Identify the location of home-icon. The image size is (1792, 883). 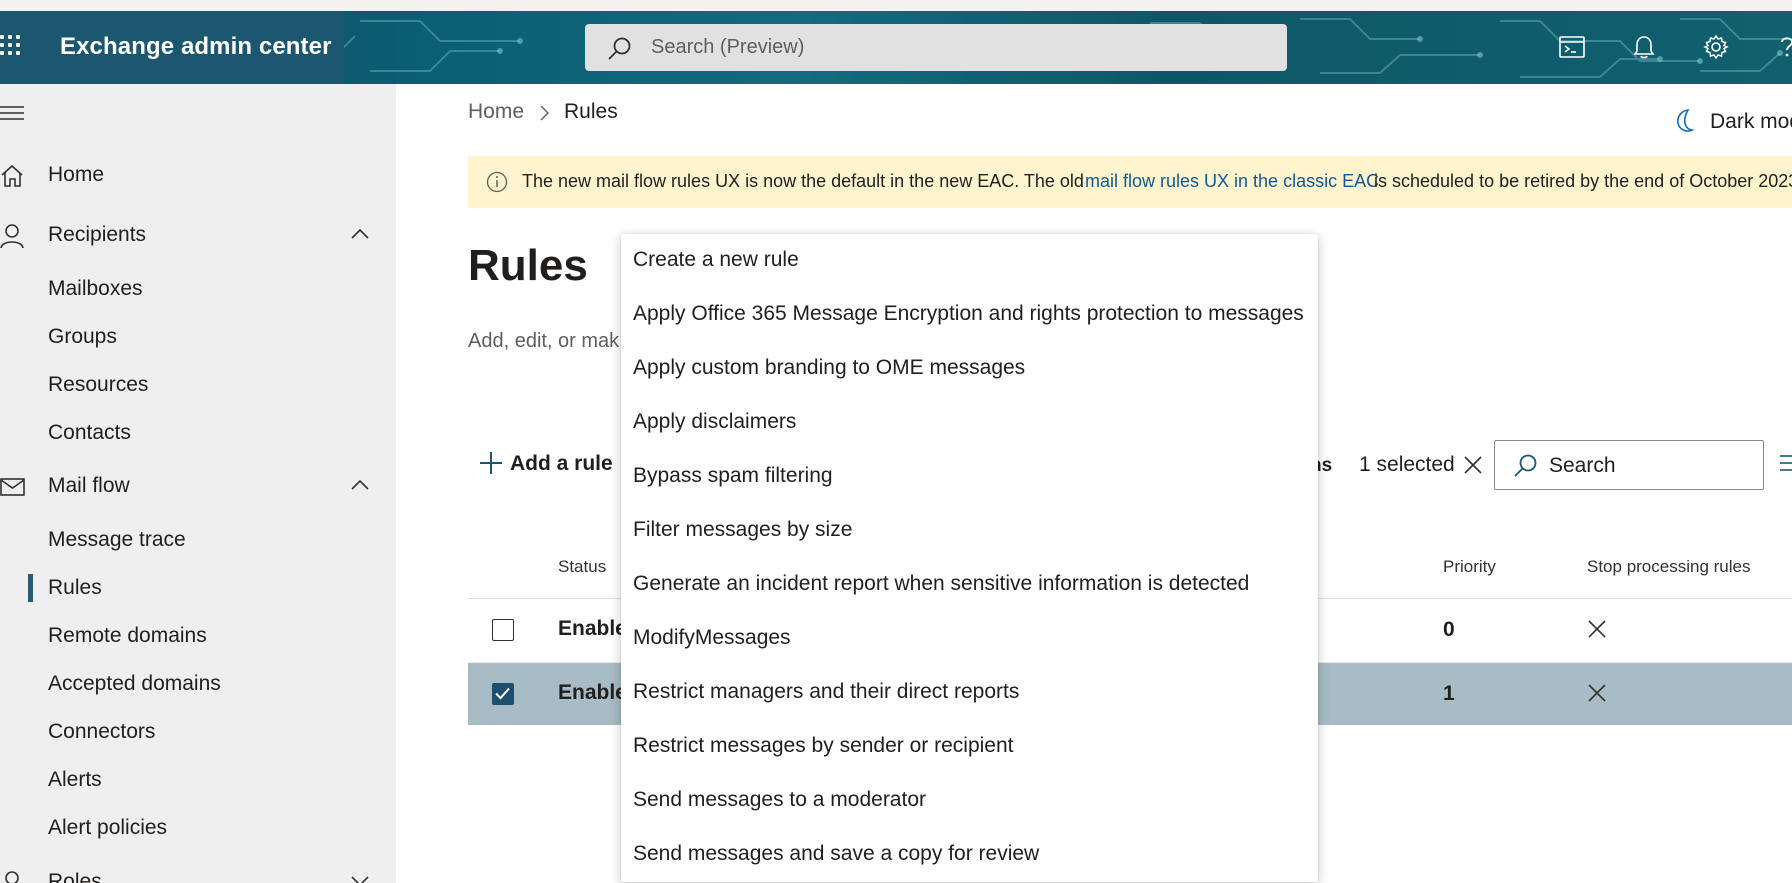
(12, 175).